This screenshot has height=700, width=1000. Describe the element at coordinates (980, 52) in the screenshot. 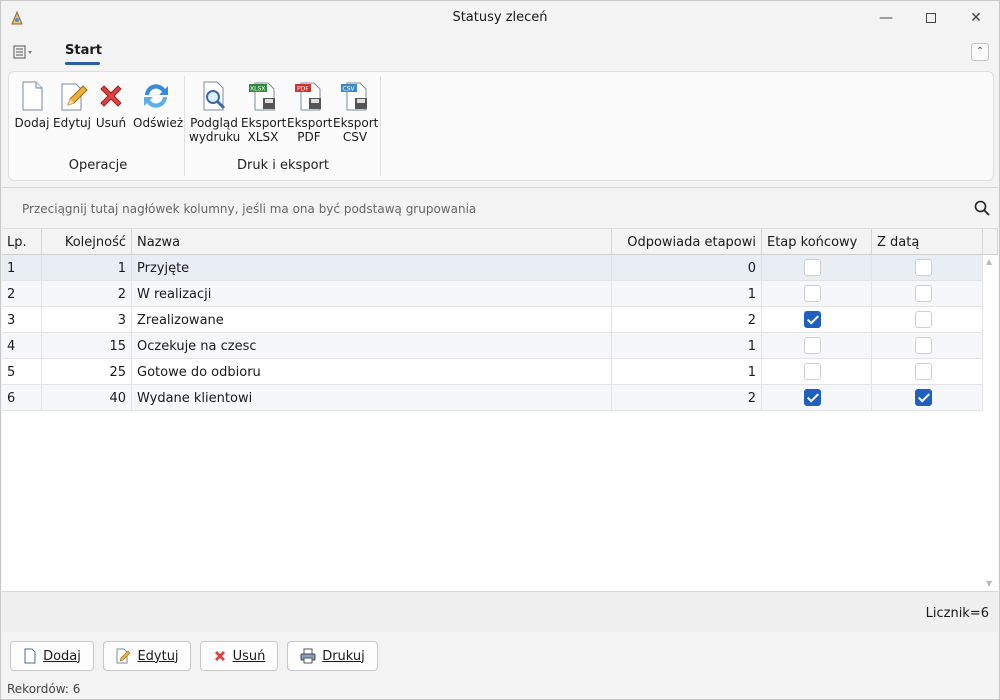

I see `collapse-ribbon-icon: ⌃` at that location.